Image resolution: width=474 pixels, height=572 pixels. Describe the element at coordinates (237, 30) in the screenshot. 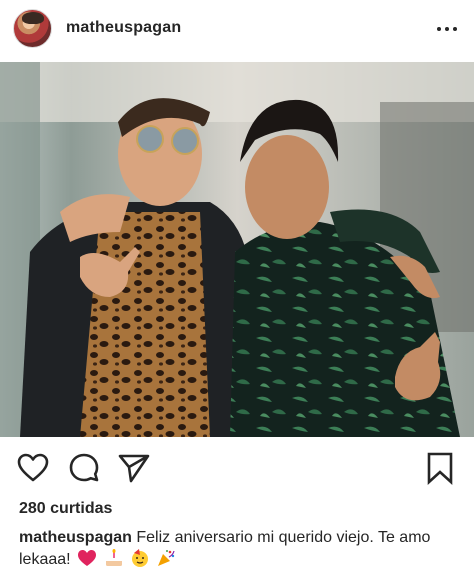

I see `post-header: matheuspagan` at that location.